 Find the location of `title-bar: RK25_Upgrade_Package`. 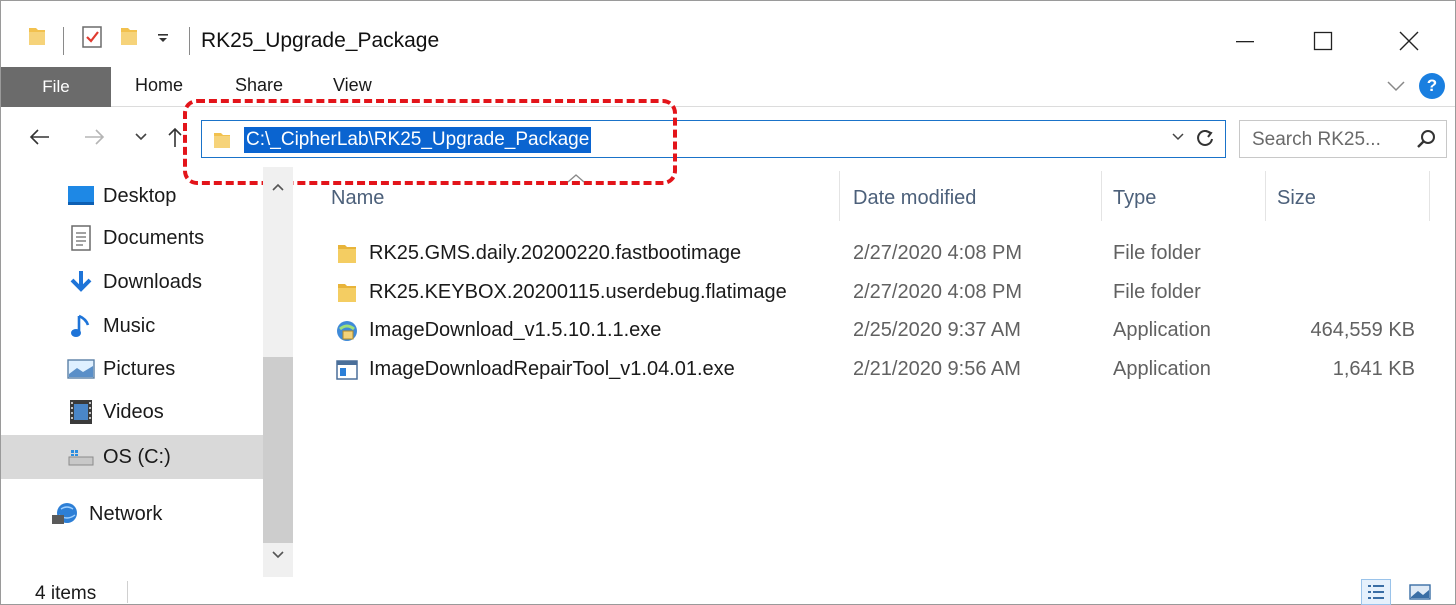

title-bar: RK25_Upgrade_Package is located at coordinates (728, 34).